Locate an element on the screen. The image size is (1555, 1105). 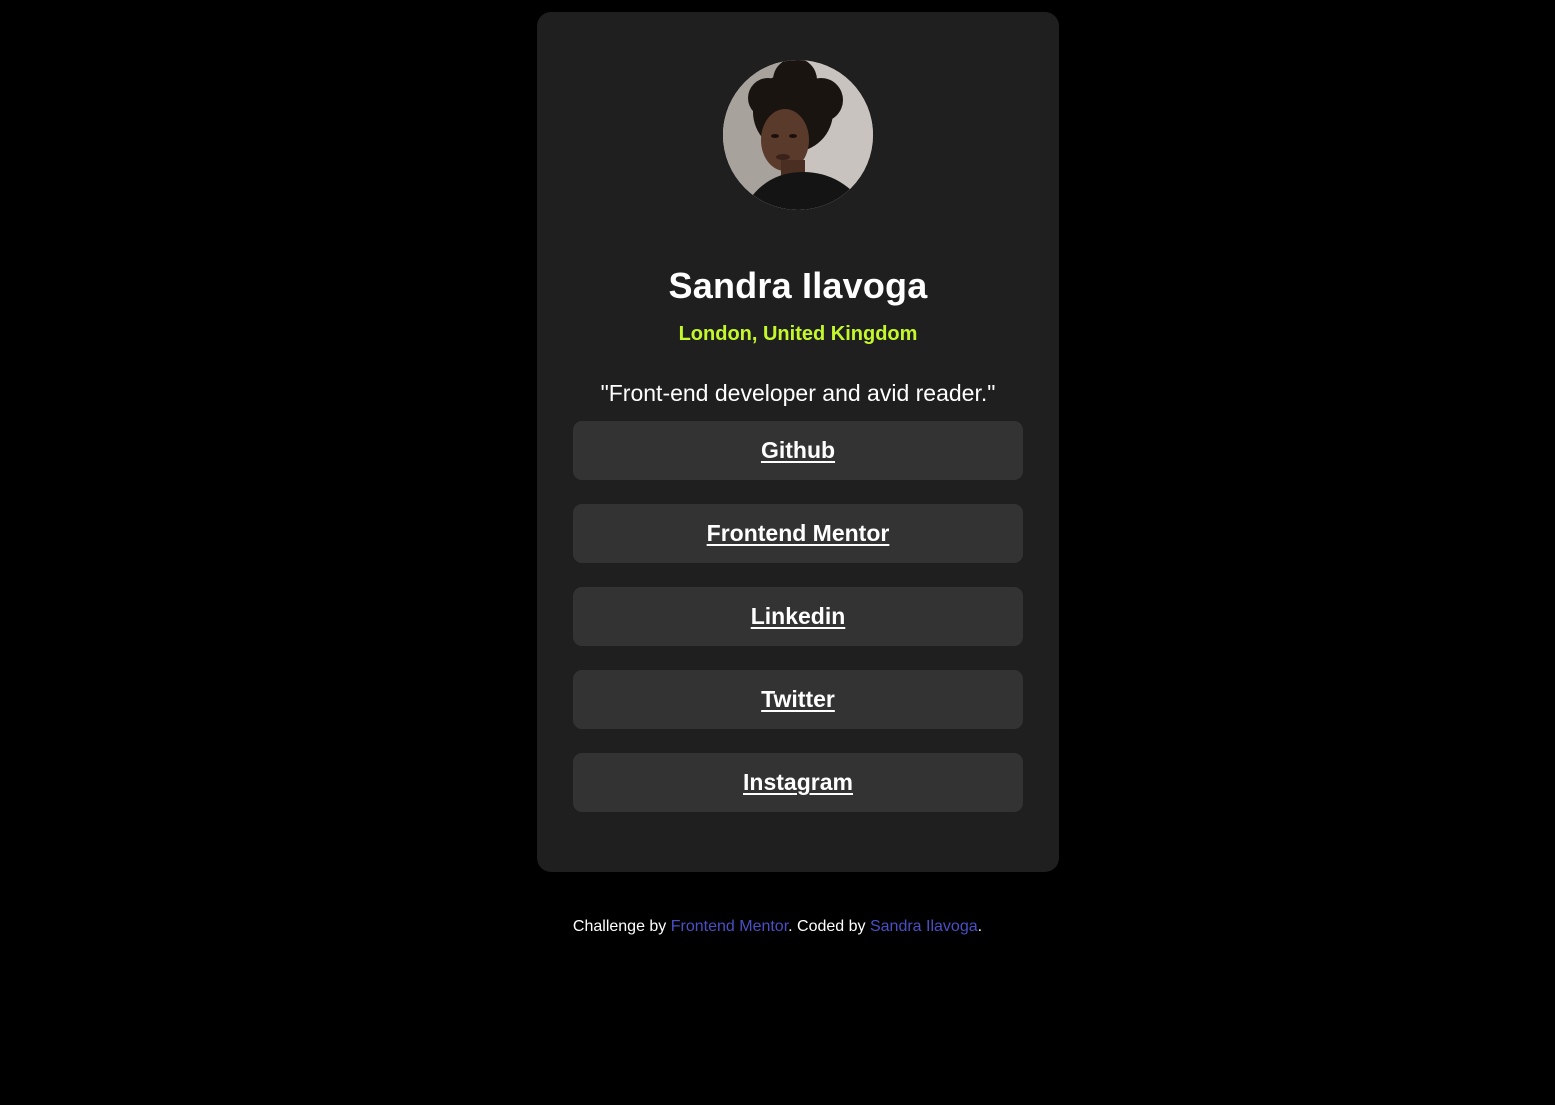
linkedin-link-button: Linkedin is located at coordinates (798, 616).